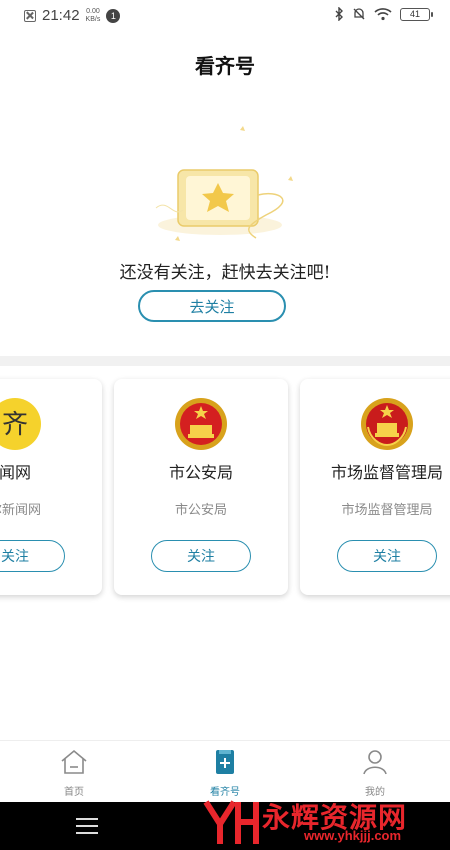 Image resolution: width=450 pixels, height=850 pixels. I want to click on tab-kanqihao: 看齐号, so click(225, 774).